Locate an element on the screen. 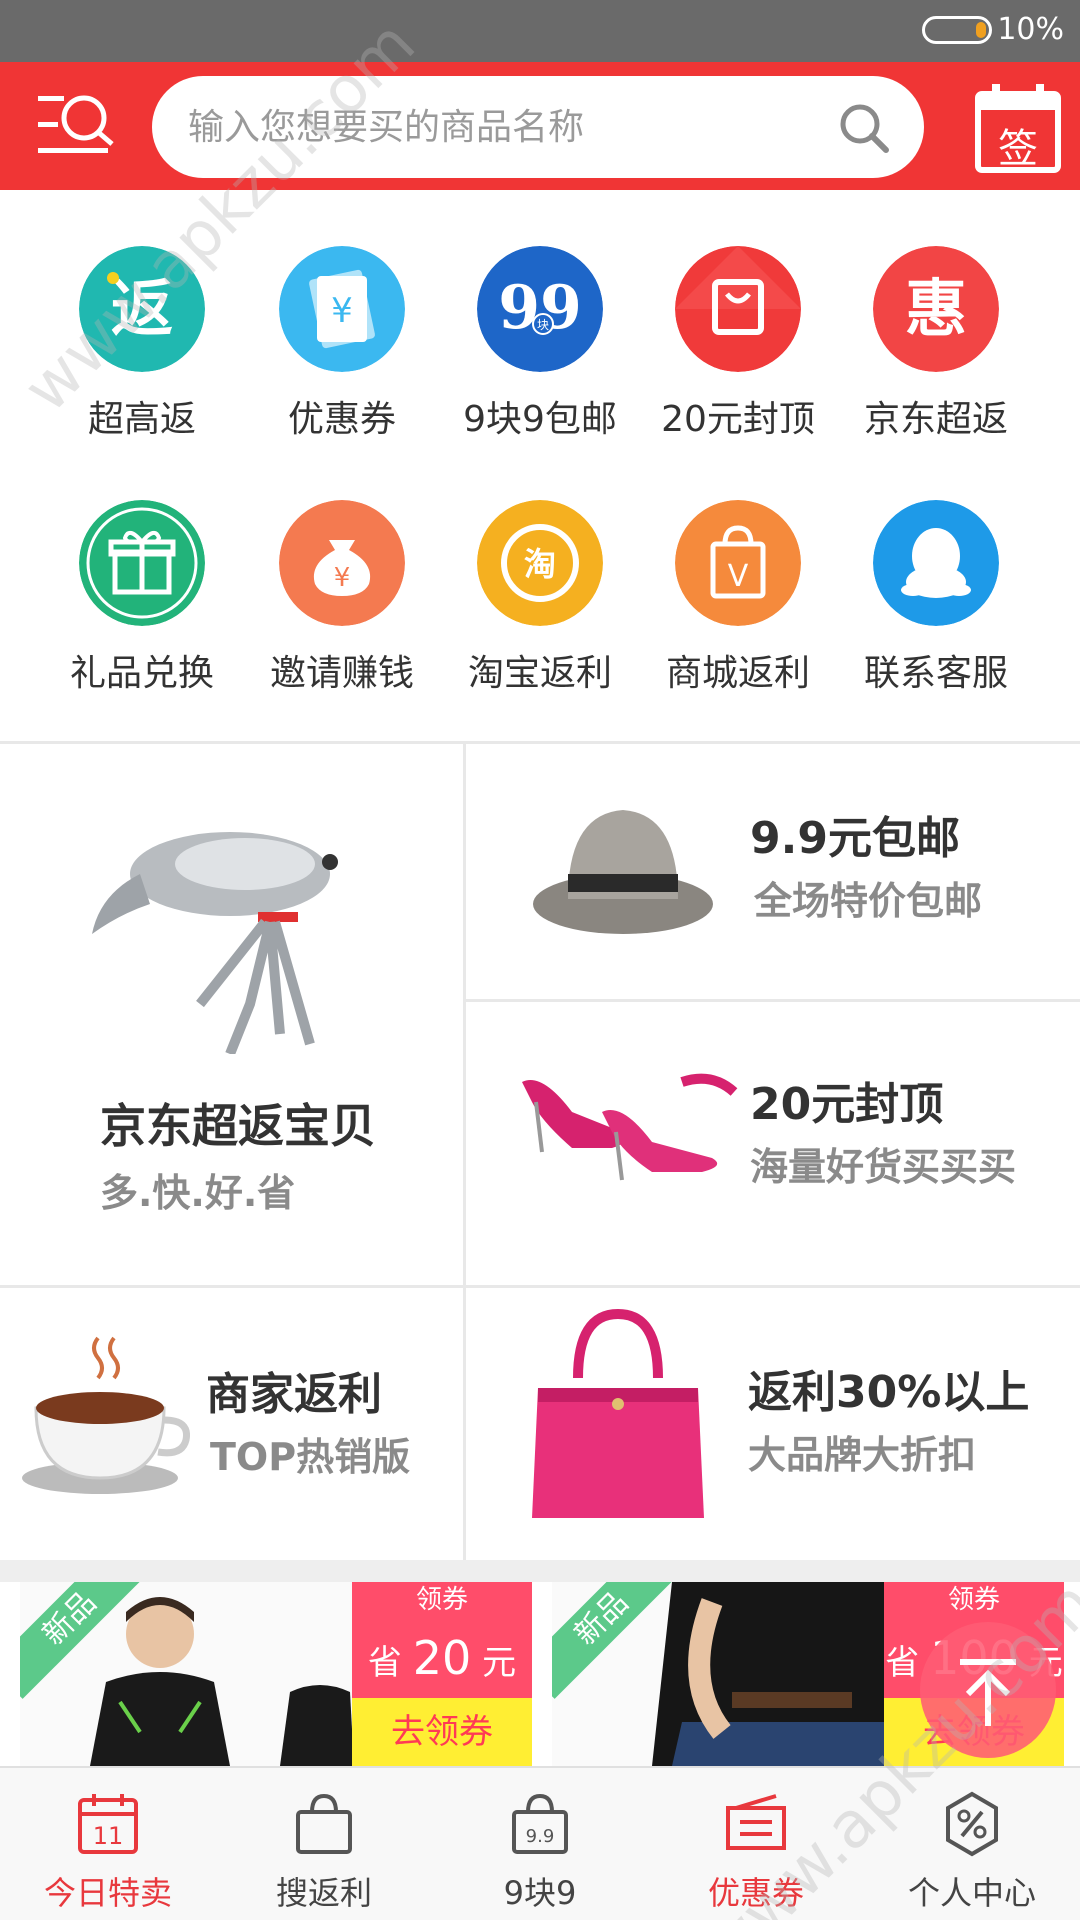 This screenshot has height=1920, width=1080. fan-glyph: 返 is located at coordinates (142, 308).